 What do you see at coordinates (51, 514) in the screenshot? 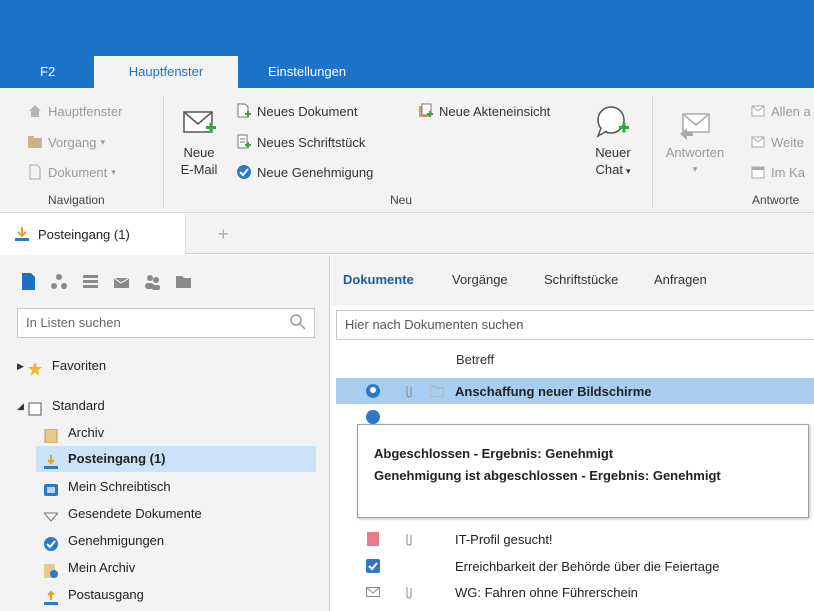
I see `sent-icon` at bounding box center [51, 514].